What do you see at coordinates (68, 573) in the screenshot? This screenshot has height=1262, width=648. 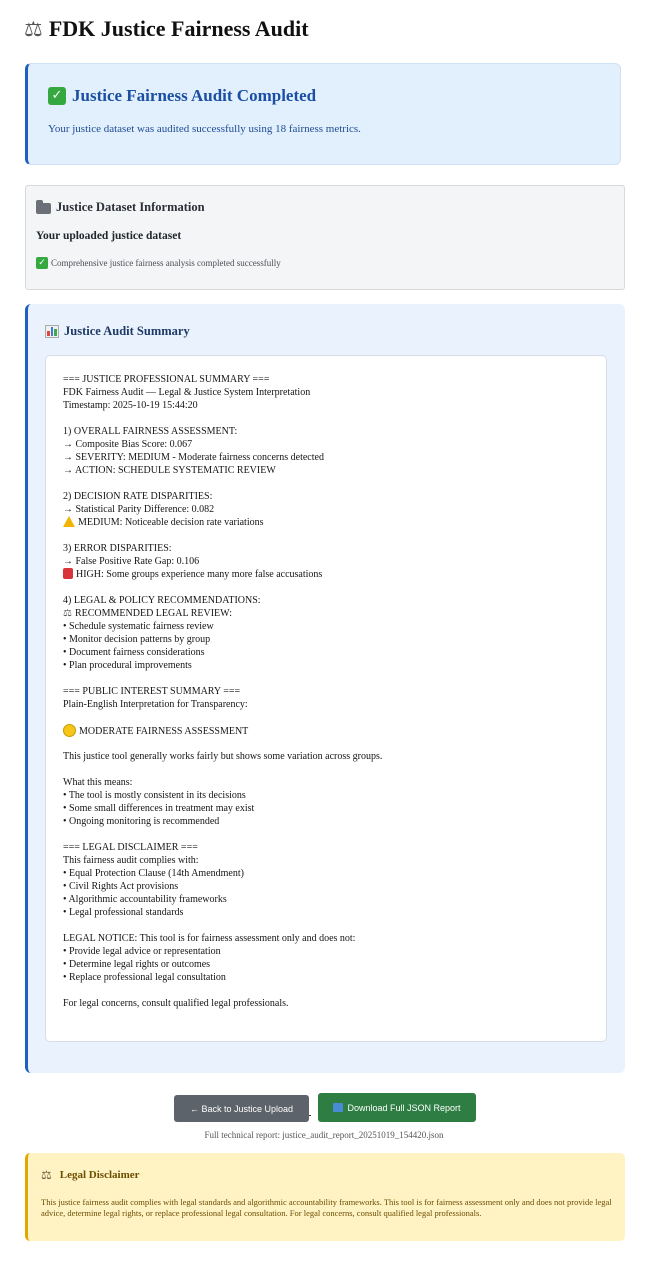 I see `alert-icon` at bounding box center [68, 573].